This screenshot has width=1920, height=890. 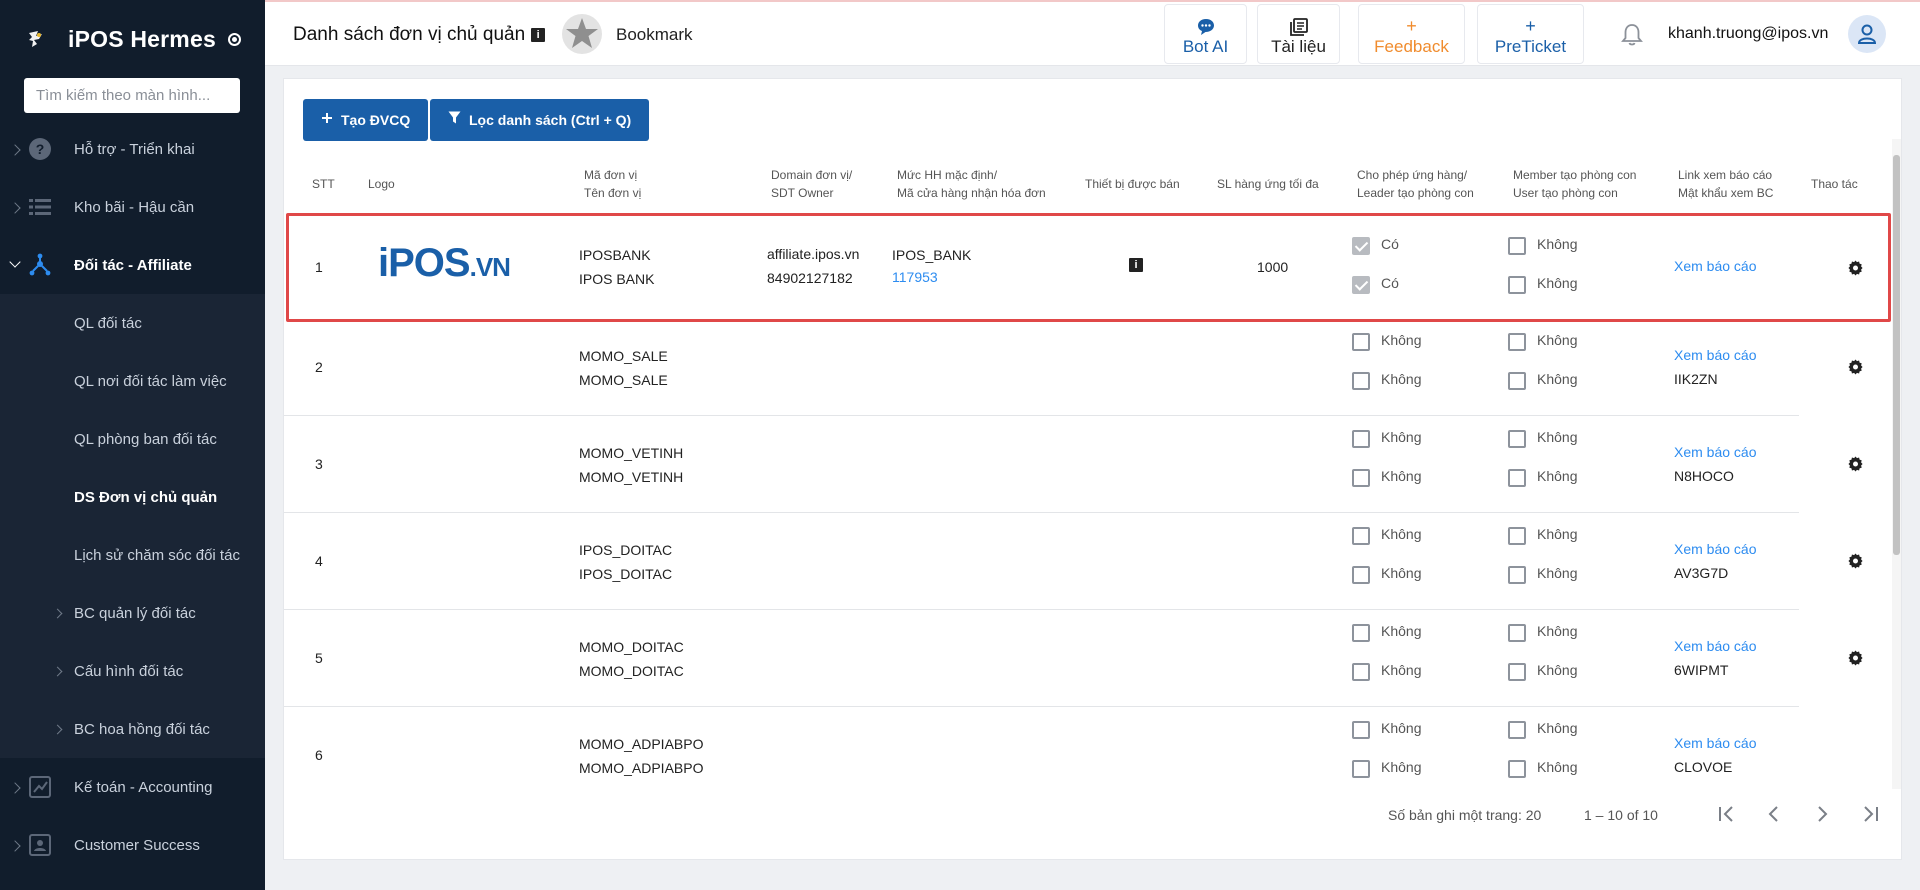 What do you see at coordinates (132, 323) in the screenshot?
I see `sidebar-subitem-ql-doi-tac: QL đối tác` at bounding box center [132, 323].